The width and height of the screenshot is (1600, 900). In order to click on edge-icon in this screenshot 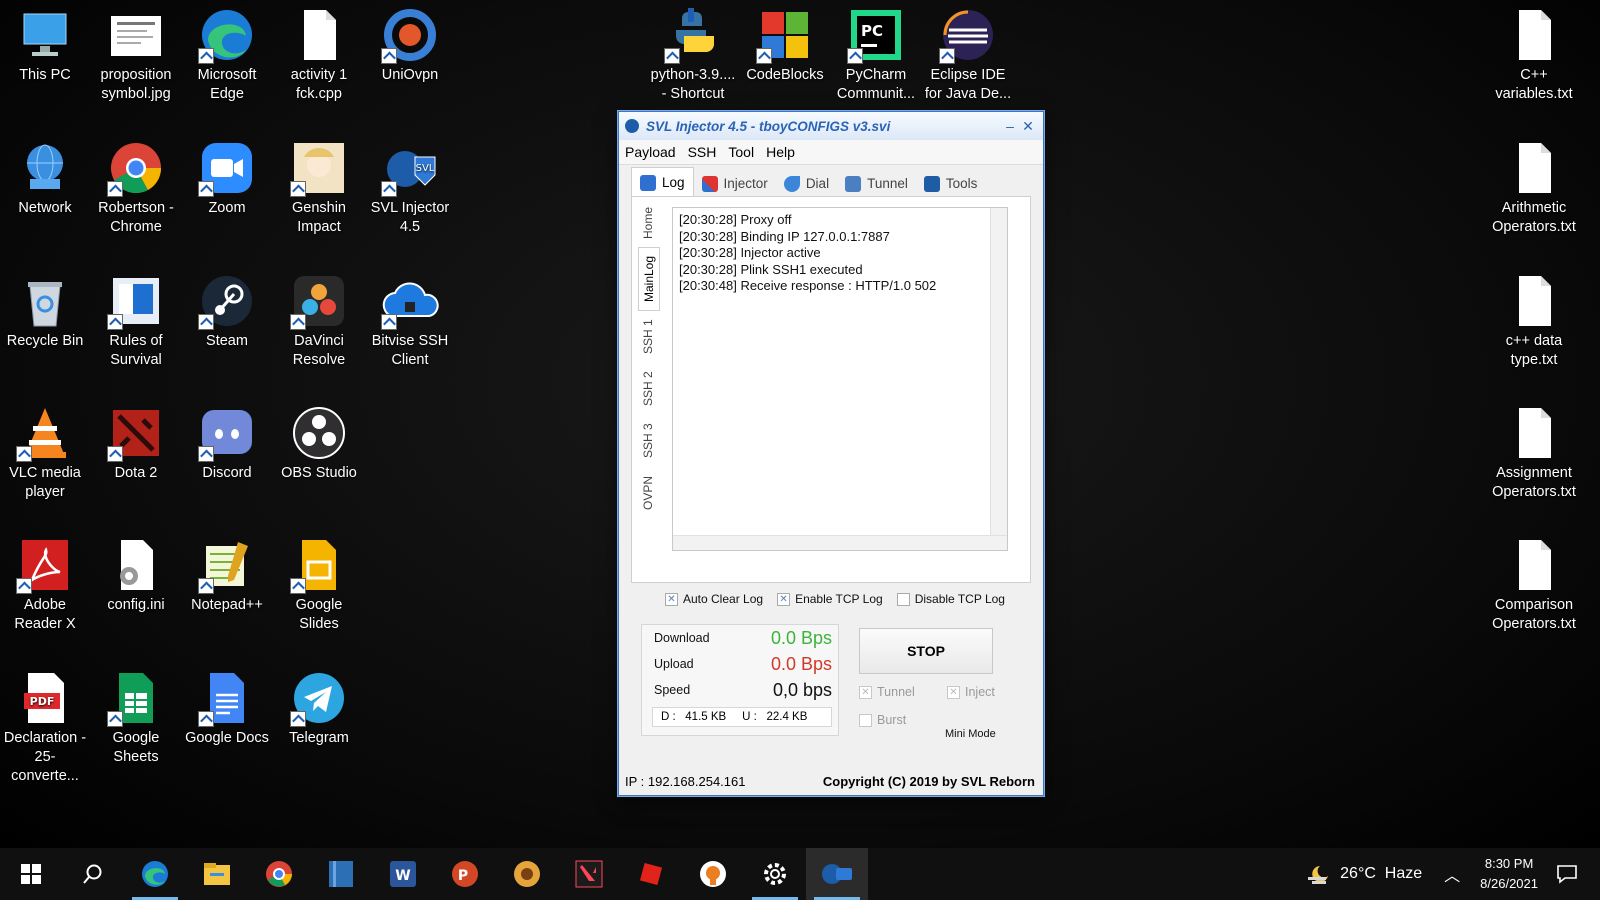, I will do `click(227, 35)`.